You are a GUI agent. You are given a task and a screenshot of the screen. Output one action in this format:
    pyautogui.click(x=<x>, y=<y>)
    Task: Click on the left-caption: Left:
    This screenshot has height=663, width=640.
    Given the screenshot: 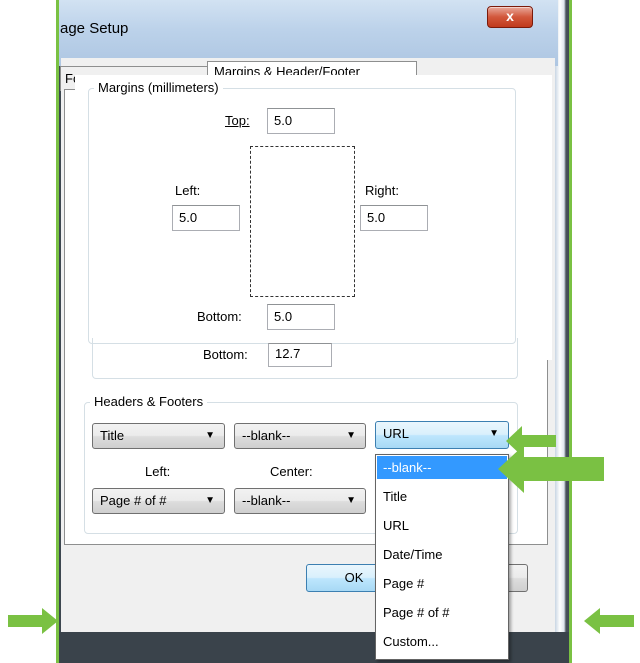 What is the action you would take?
    pyautogui.click(x=158, y=471)
    